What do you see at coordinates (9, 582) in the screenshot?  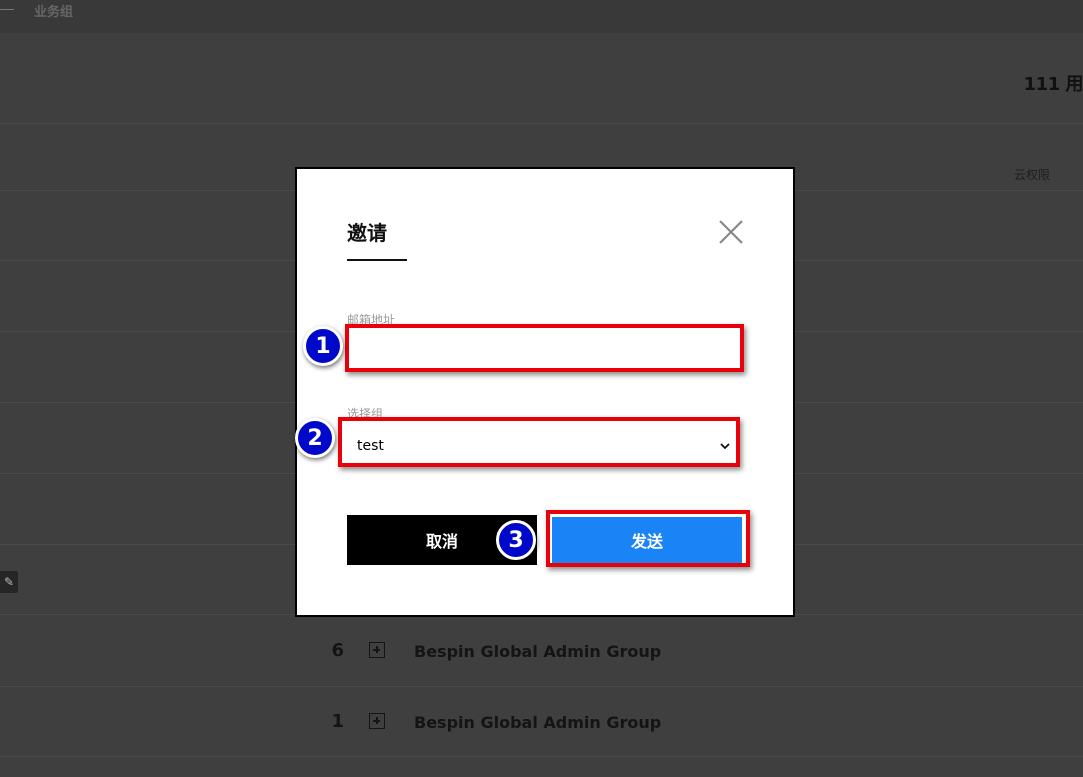 I see `pencil-icon: ✎` at bounding box center [9, 582].